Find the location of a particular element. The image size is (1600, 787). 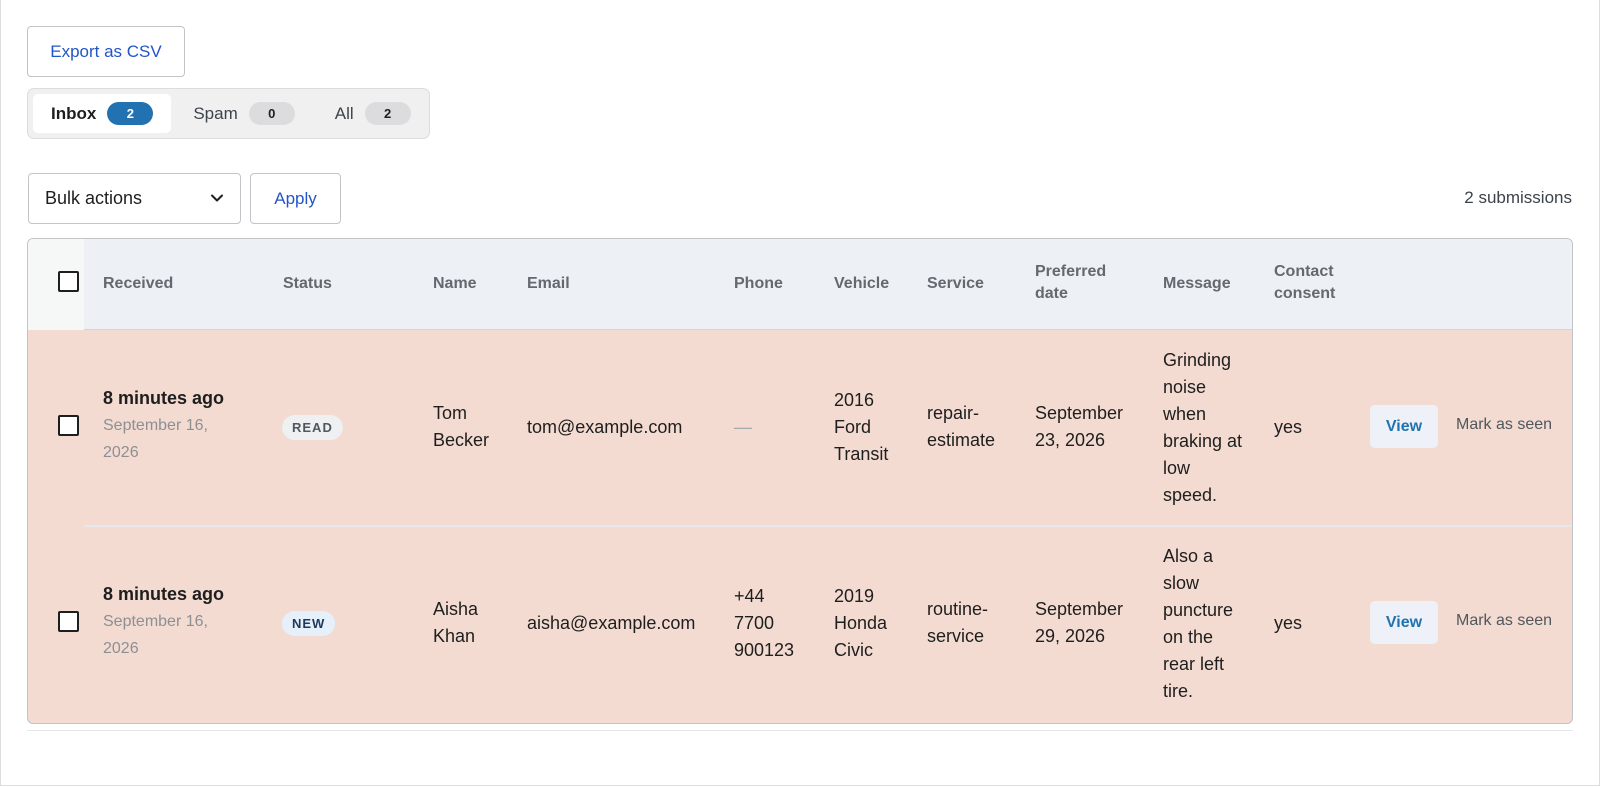

tab-label: Inbox is located at coordinates (74, 113).